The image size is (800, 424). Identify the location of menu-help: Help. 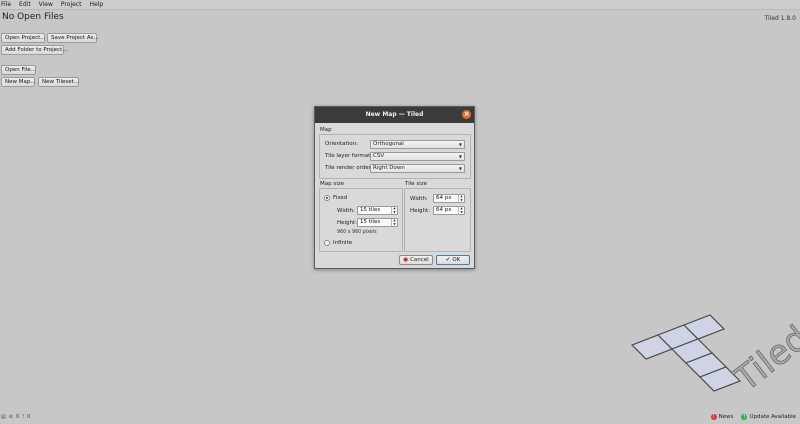
(96, 5).